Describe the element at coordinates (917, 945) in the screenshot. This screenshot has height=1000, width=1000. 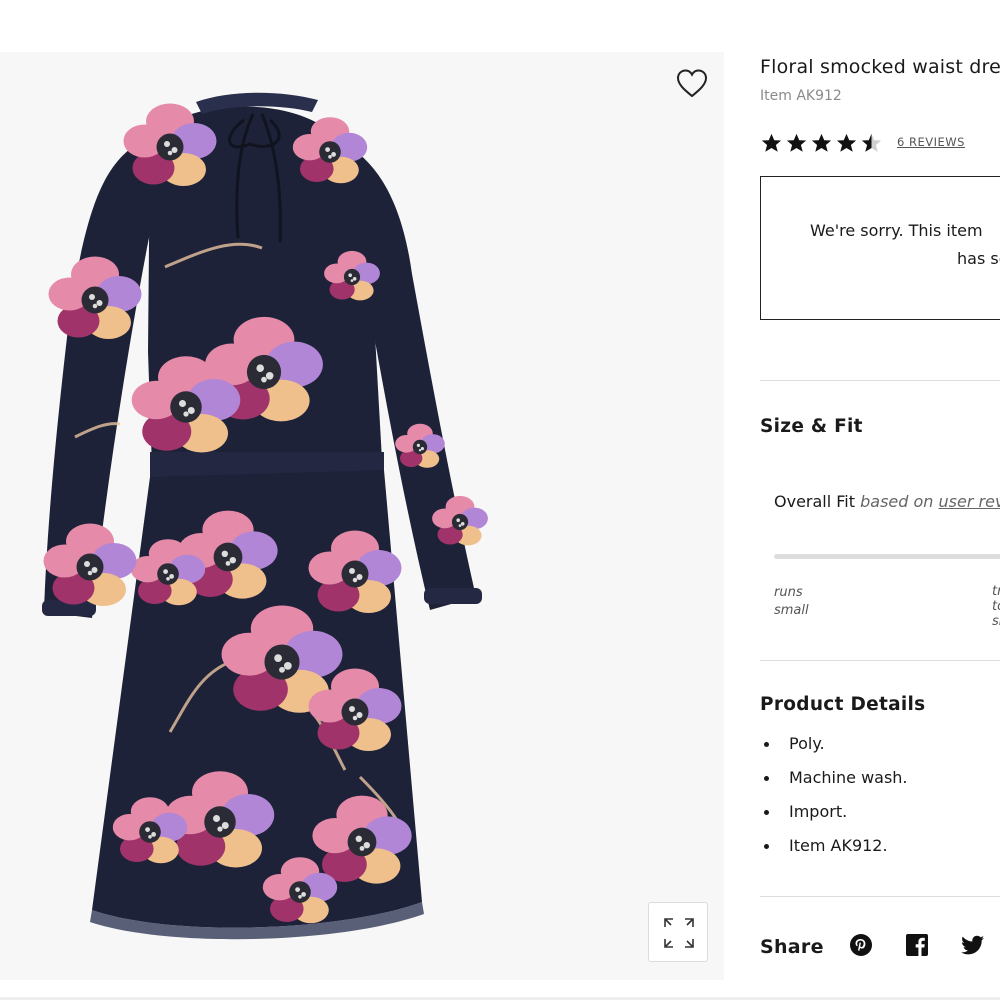
I see `facebook-icon` at that location.